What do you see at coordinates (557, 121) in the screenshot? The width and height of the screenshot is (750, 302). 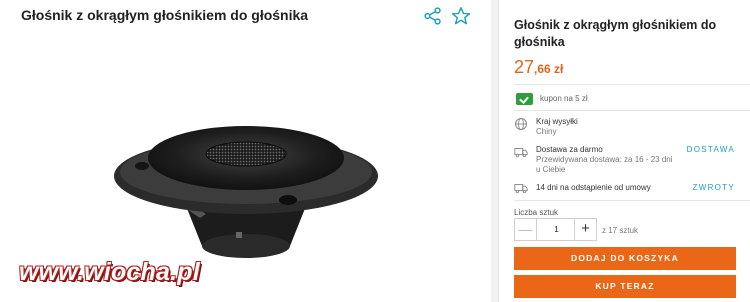 I see `ship-country-label: Kraj wysyłki` at bounding box center [557, 121].